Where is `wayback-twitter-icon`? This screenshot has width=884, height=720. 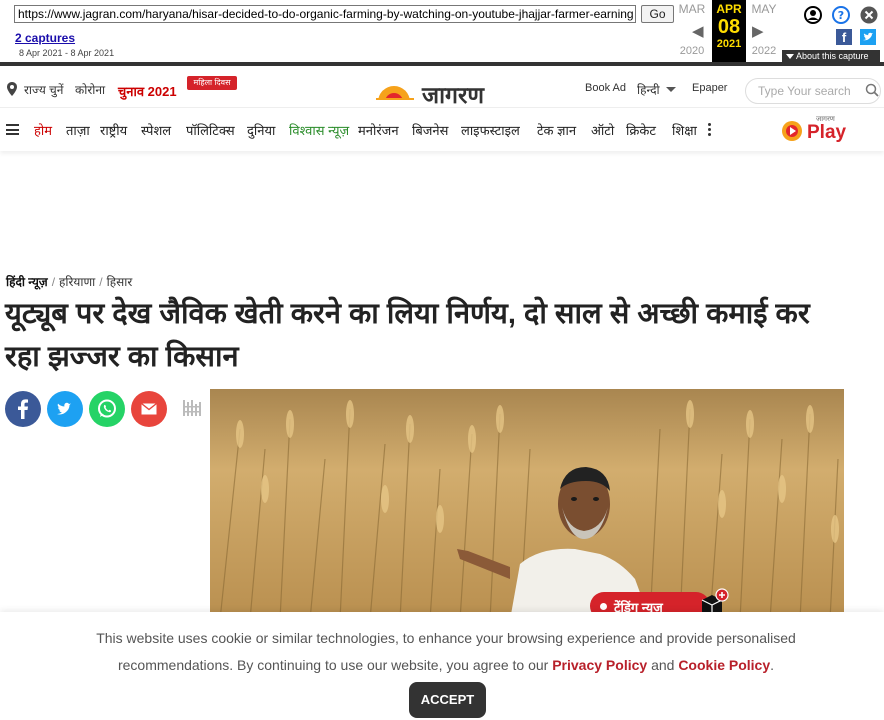
wayback-twitter-icon is located at coordinates (868, 37).